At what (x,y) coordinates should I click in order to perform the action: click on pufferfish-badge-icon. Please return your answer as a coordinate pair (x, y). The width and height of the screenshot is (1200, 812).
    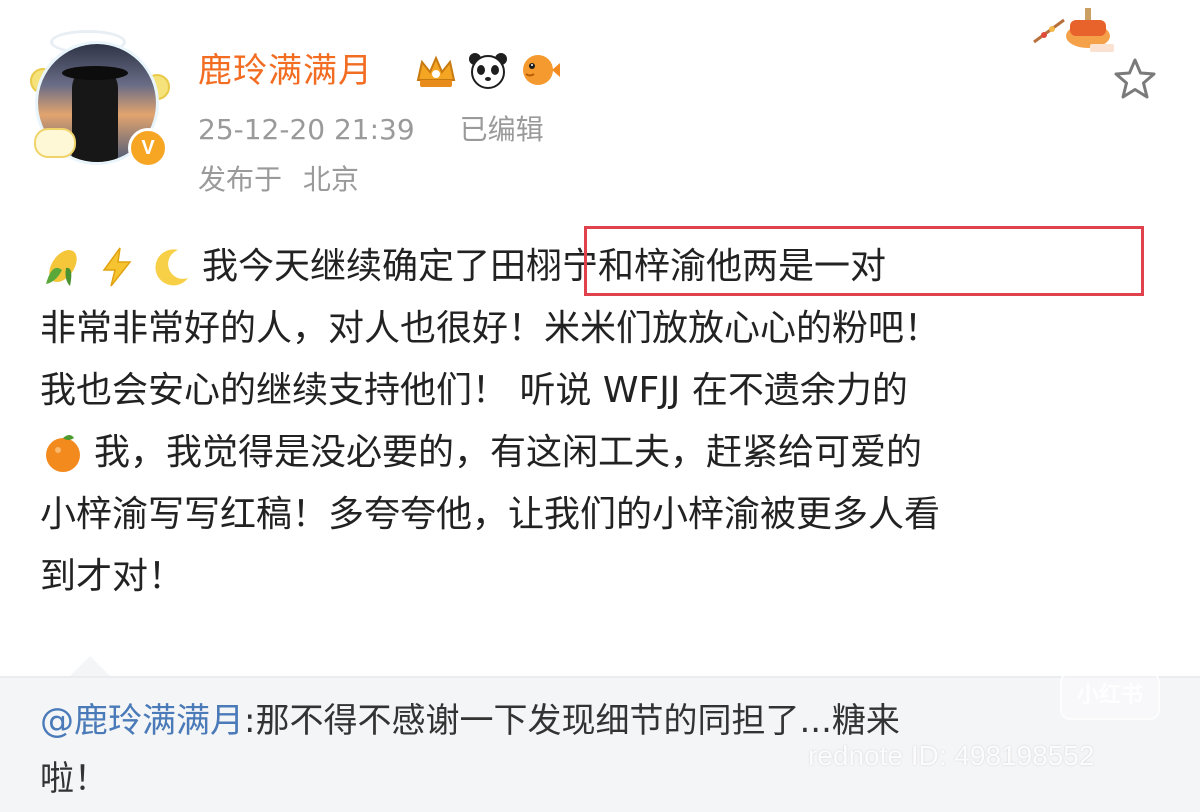
    Looking at the image, I should click on (540, 70).